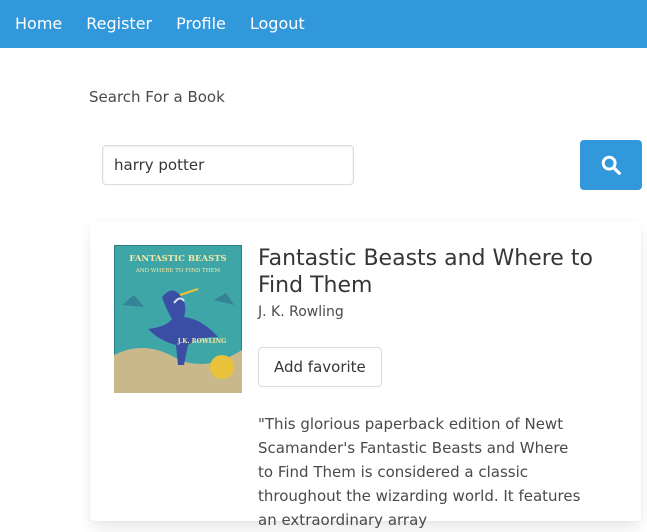 This screenshot has width=647, height=532. Describe the element at coordinates (119, 24) in the screenshot. I see `nav-register-link: Register` at that location.